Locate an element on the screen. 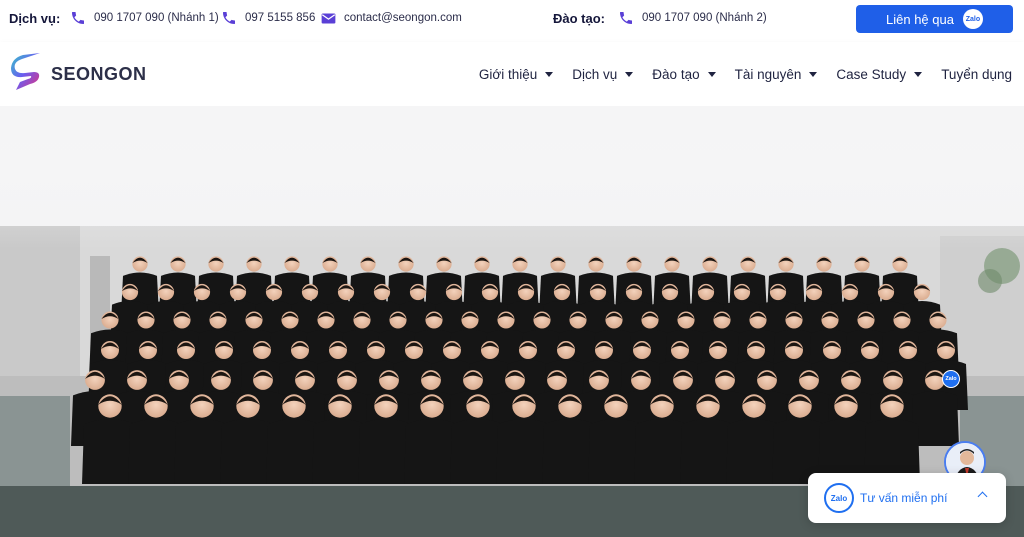 The image size is (1024, 537). email-link: contact@seongon.com is located at coordinates (391, 18).